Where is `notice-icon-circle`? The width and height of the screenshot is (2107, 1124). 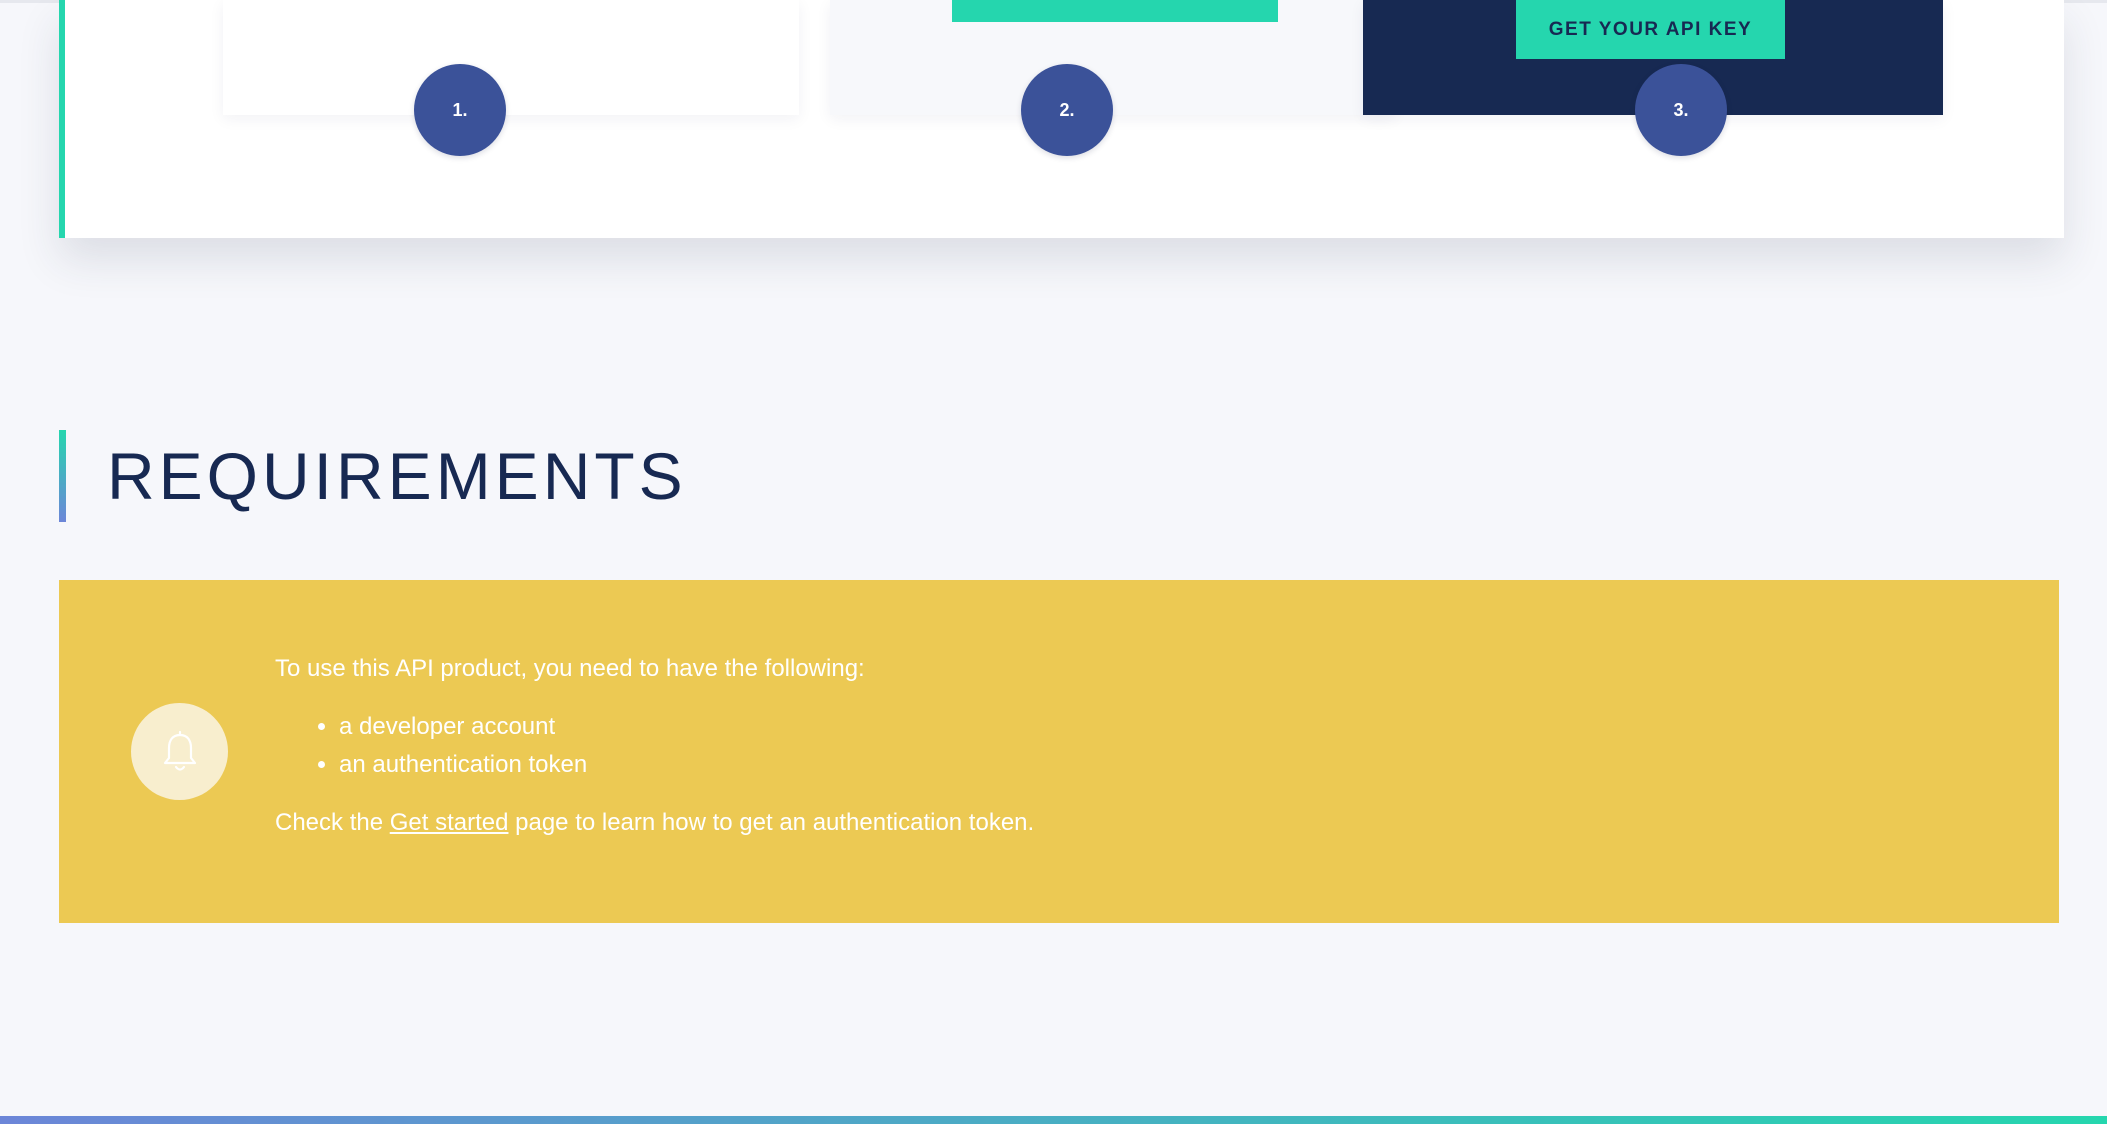
notice-icon-circle is located at coordinates (179, 751).